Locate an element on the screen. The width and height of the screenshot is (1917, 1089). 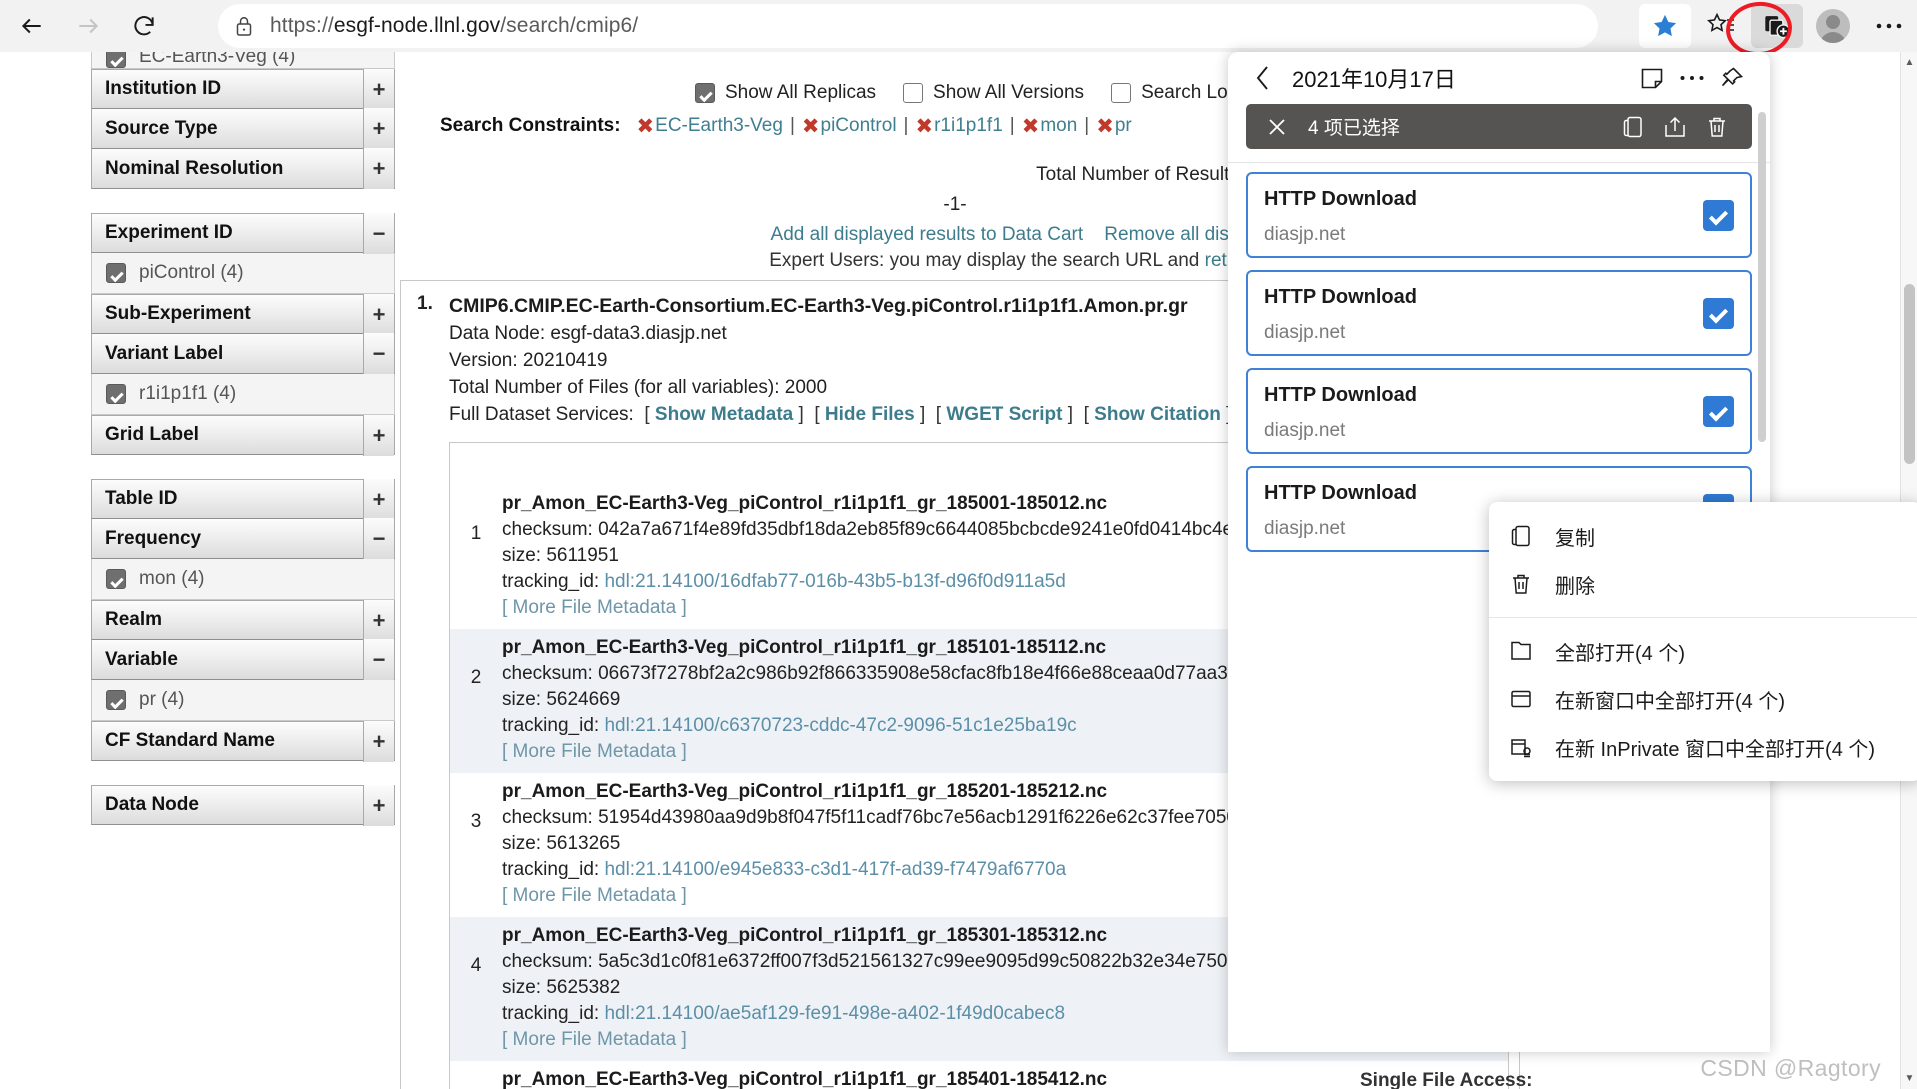
sidebar-item-experiment-id: Experiment ID − is located at coordinates (243, 233).